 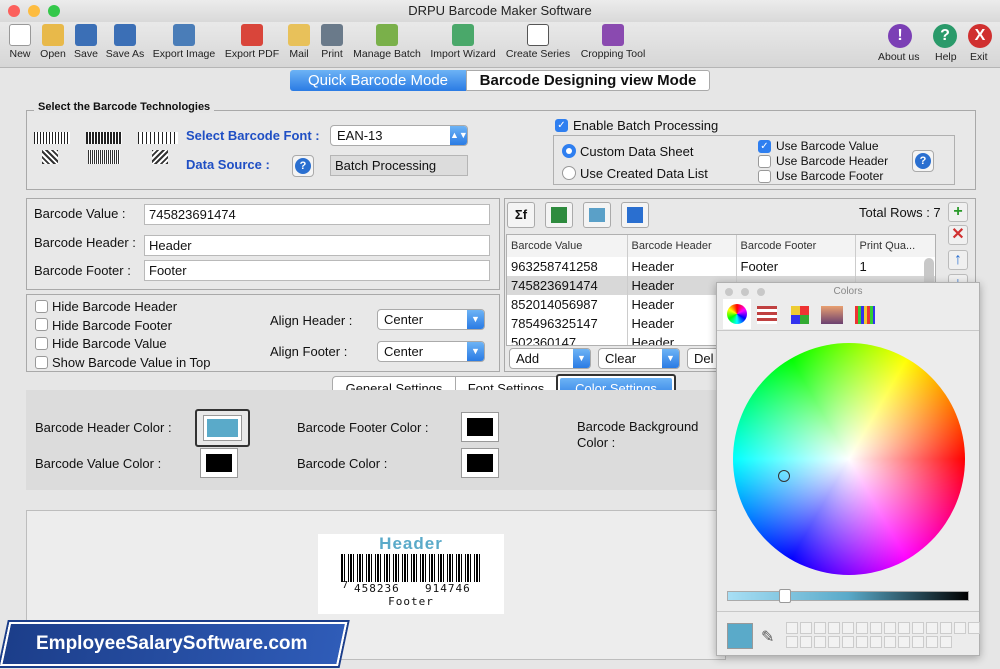 I want to click on source-label: Data Source :, so click(x=228, y=164).